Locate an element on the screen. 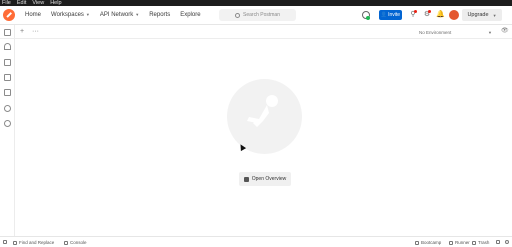 This screenshot has height=247, width=512. console-label: Console is located at coordinates (78, 242).